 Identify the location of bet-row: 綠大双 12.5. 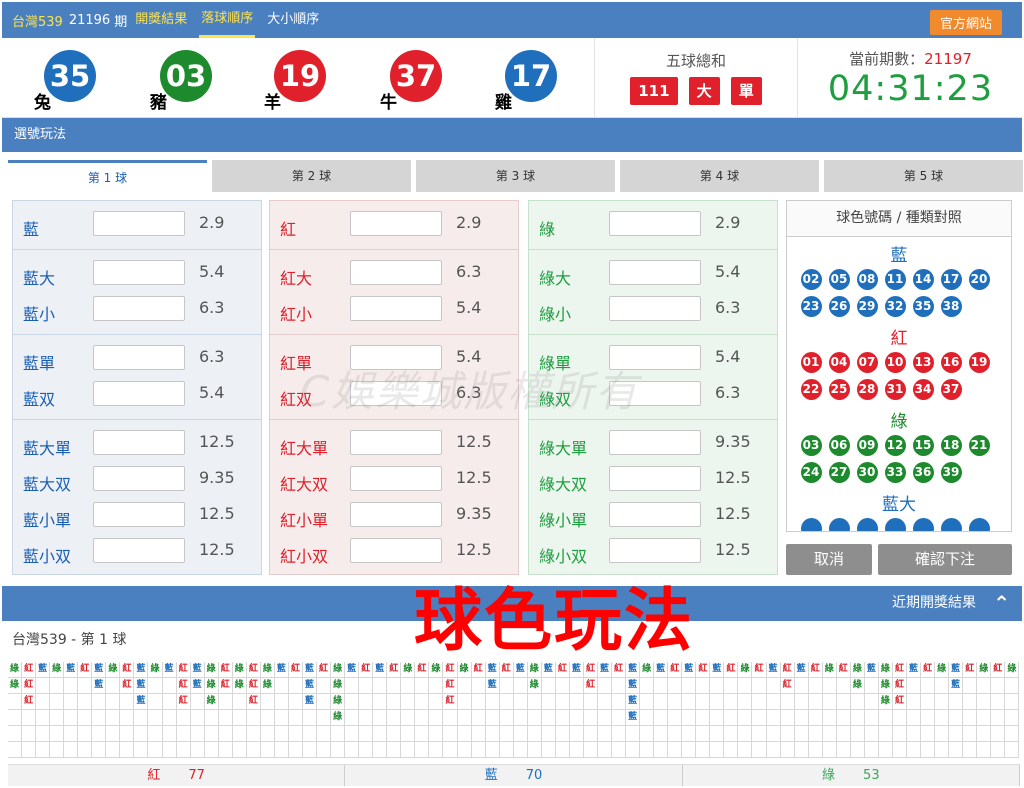
(653, 481).